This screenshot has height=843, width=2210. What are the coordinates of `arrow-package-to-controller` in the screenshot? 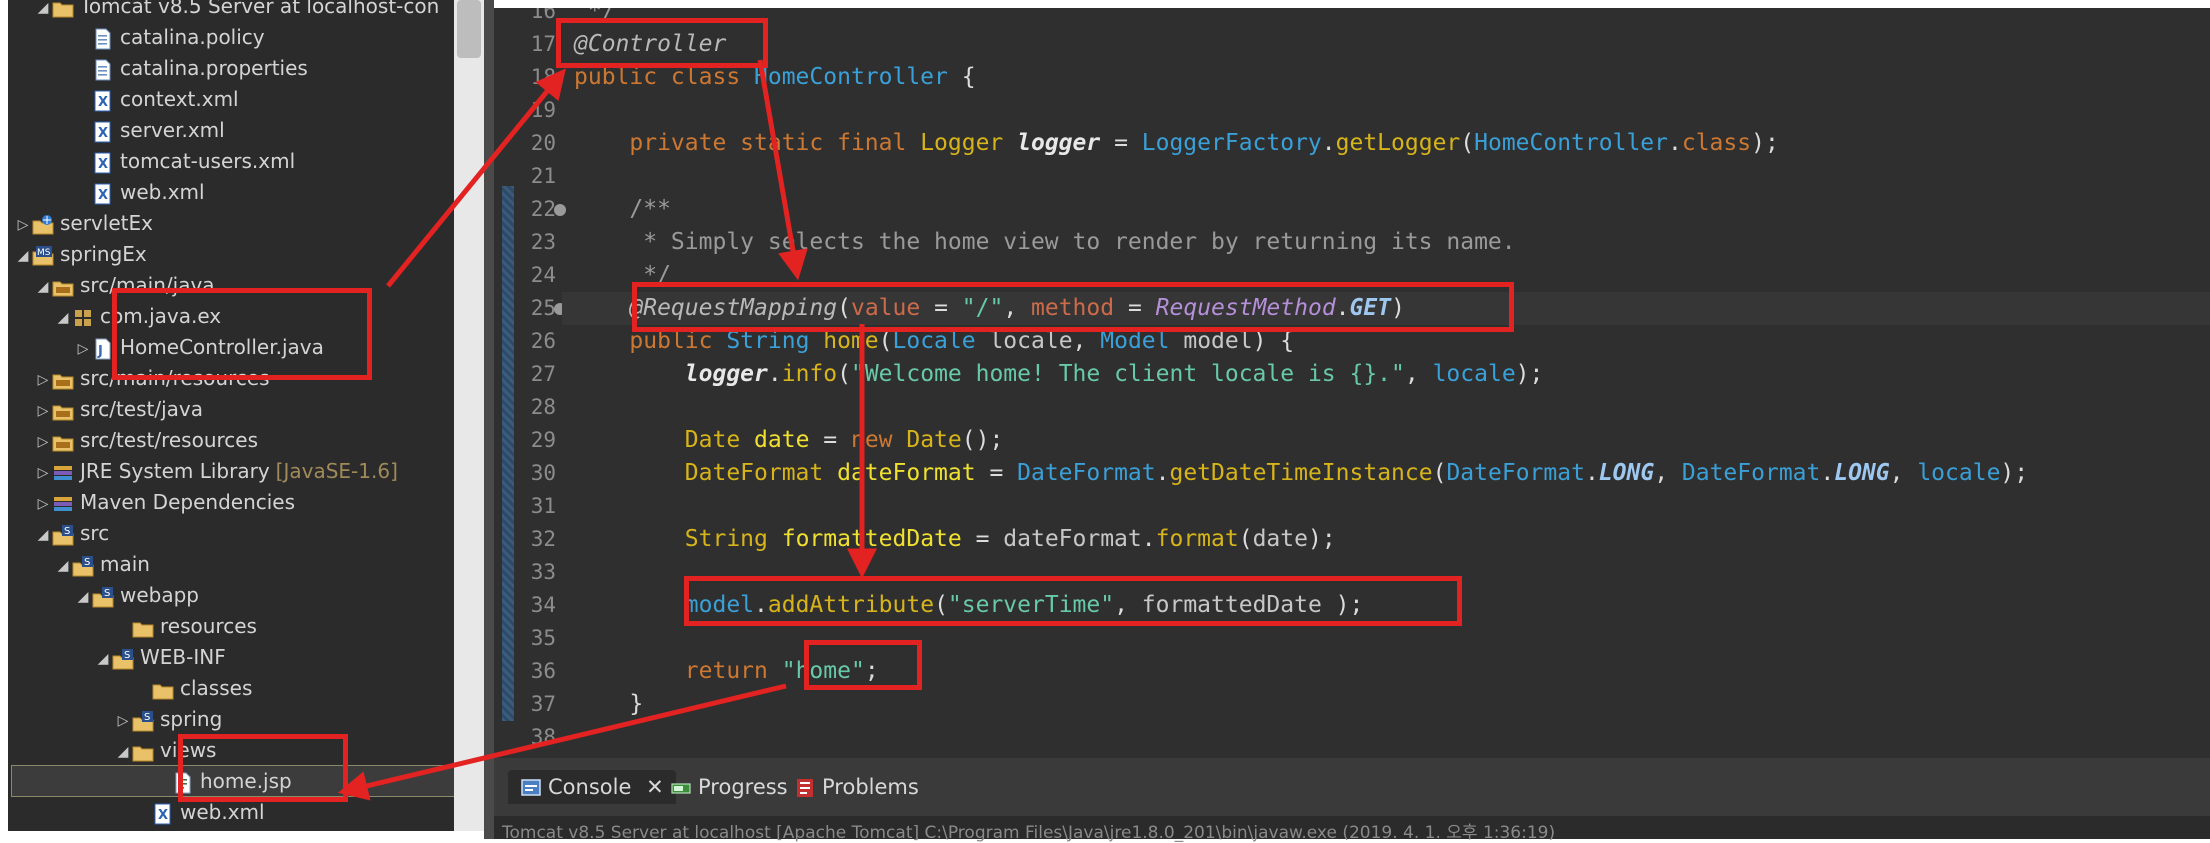 It's located at (476, 178).